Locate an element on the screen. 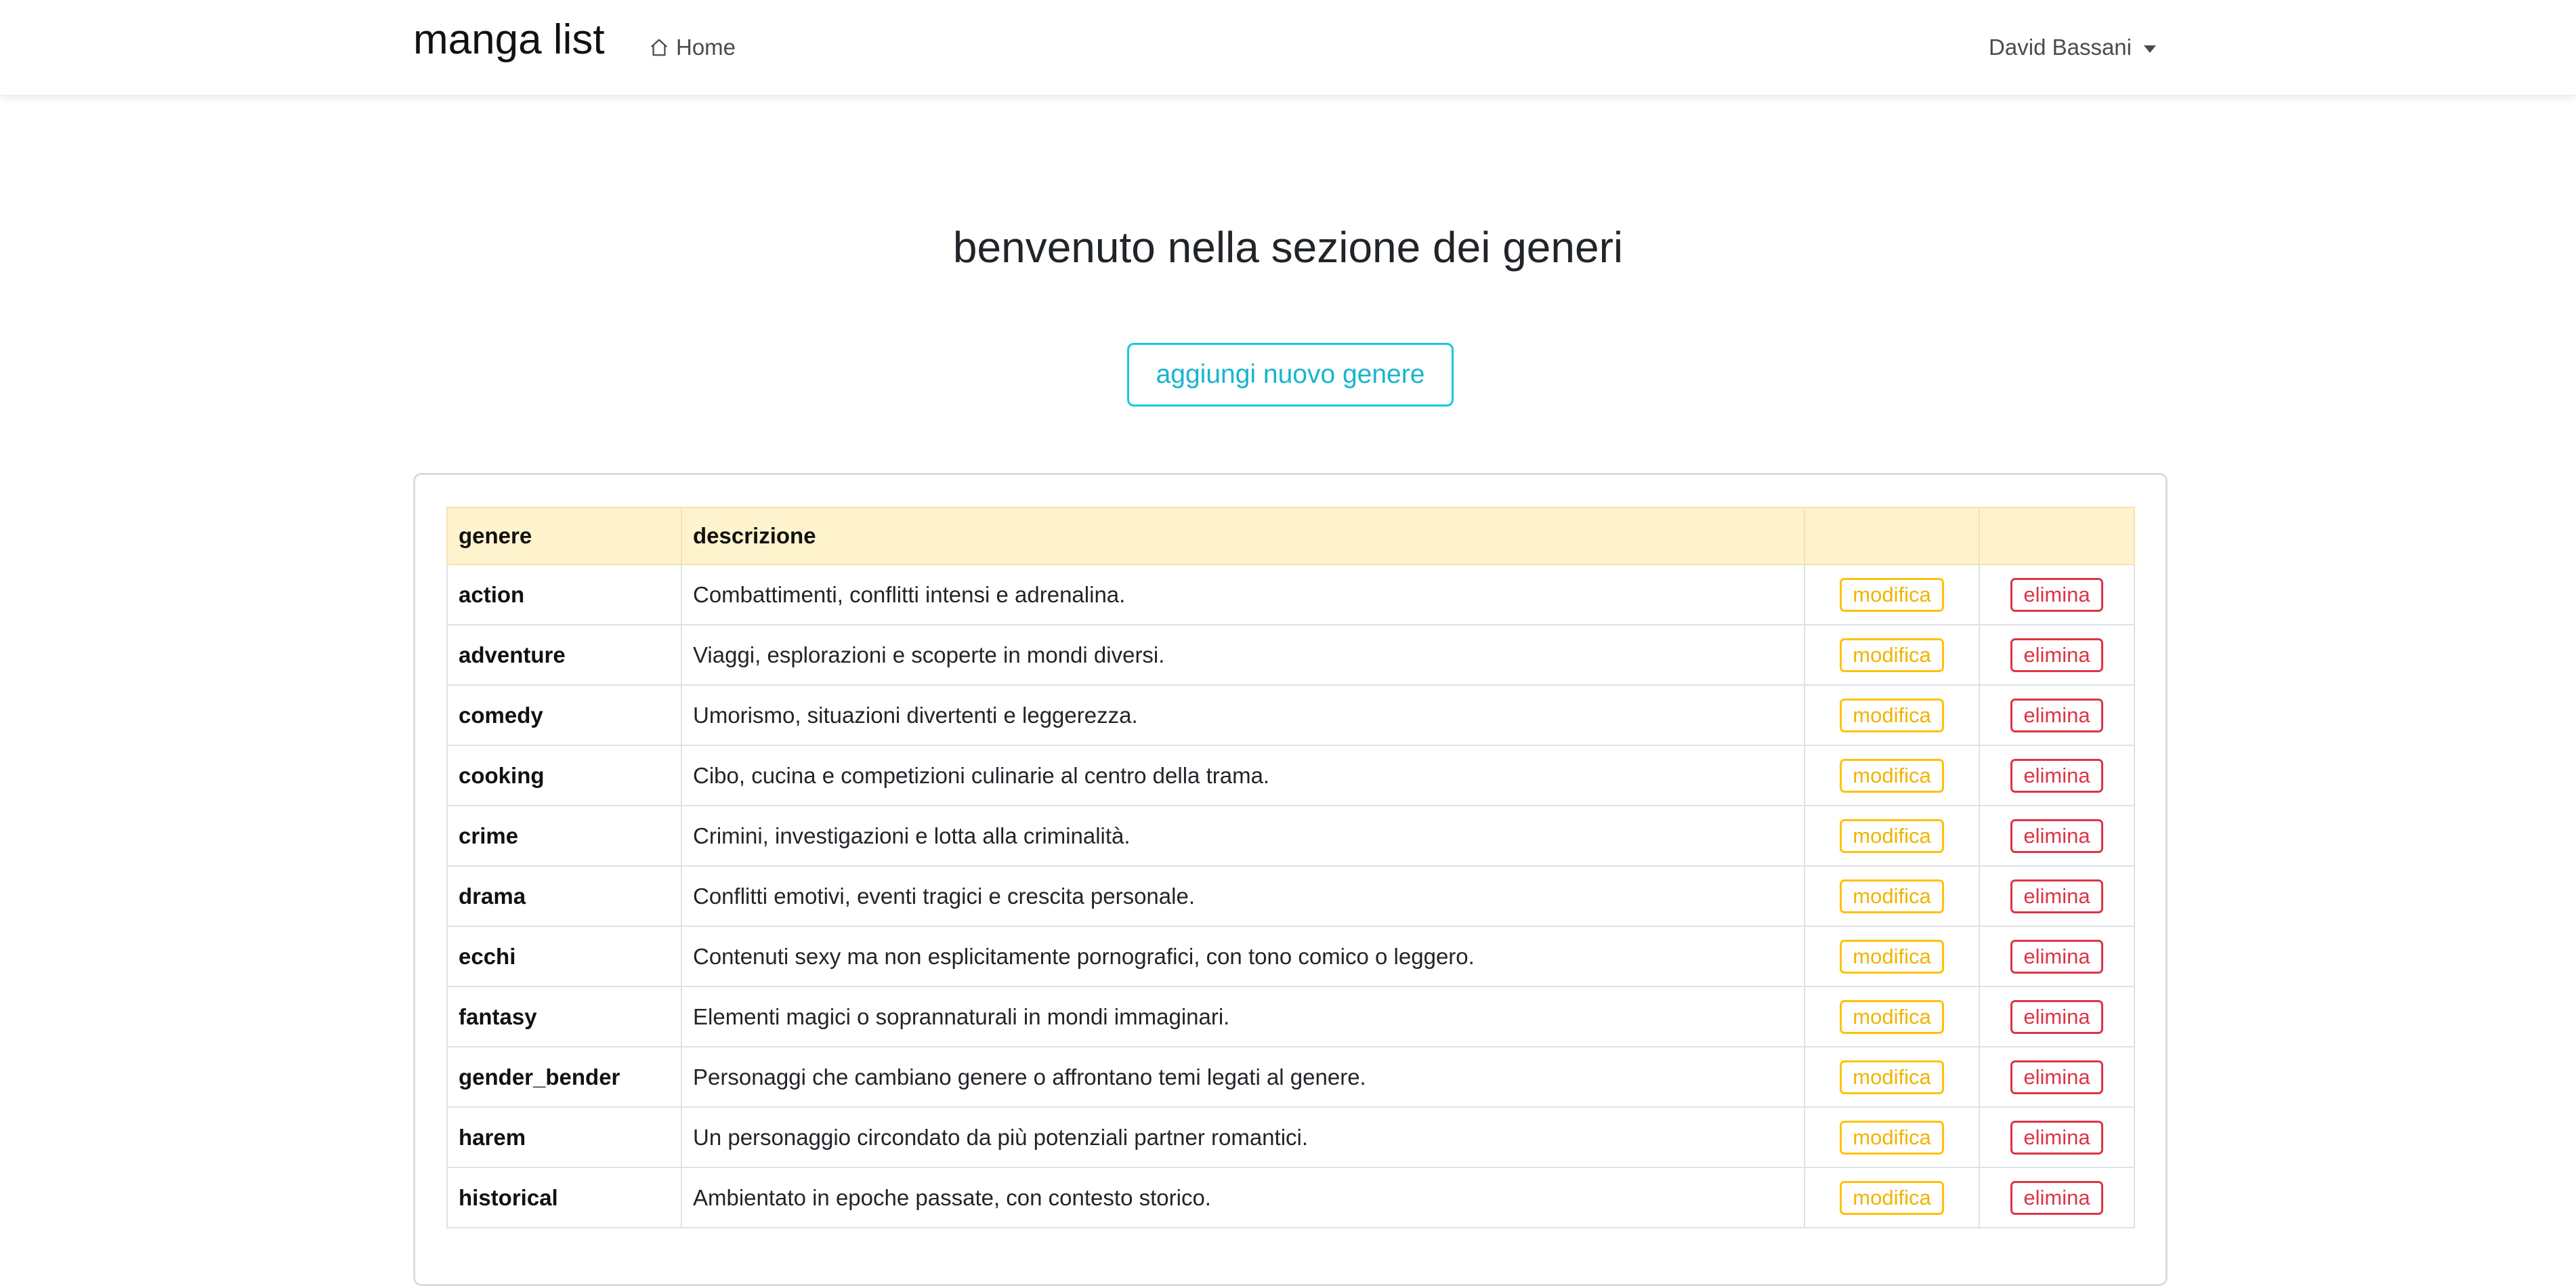 The image size is (2576, 1286). top-navbar: manga list Home David Bassani is located at coordinates (1288, 48).